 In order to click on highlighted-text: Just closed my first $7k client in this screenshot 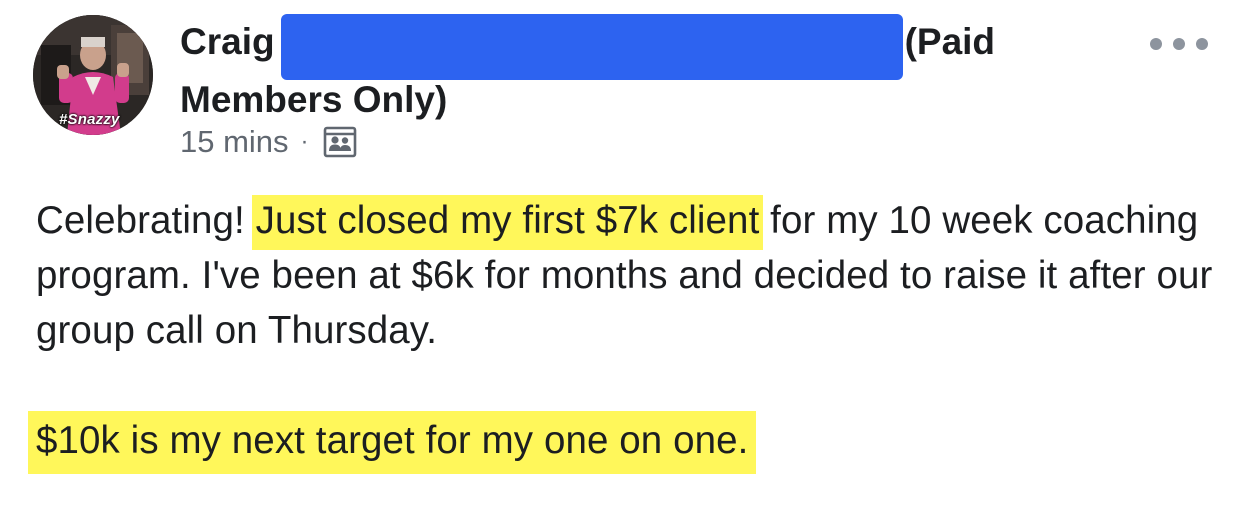, I will do `click(507, 222)`.